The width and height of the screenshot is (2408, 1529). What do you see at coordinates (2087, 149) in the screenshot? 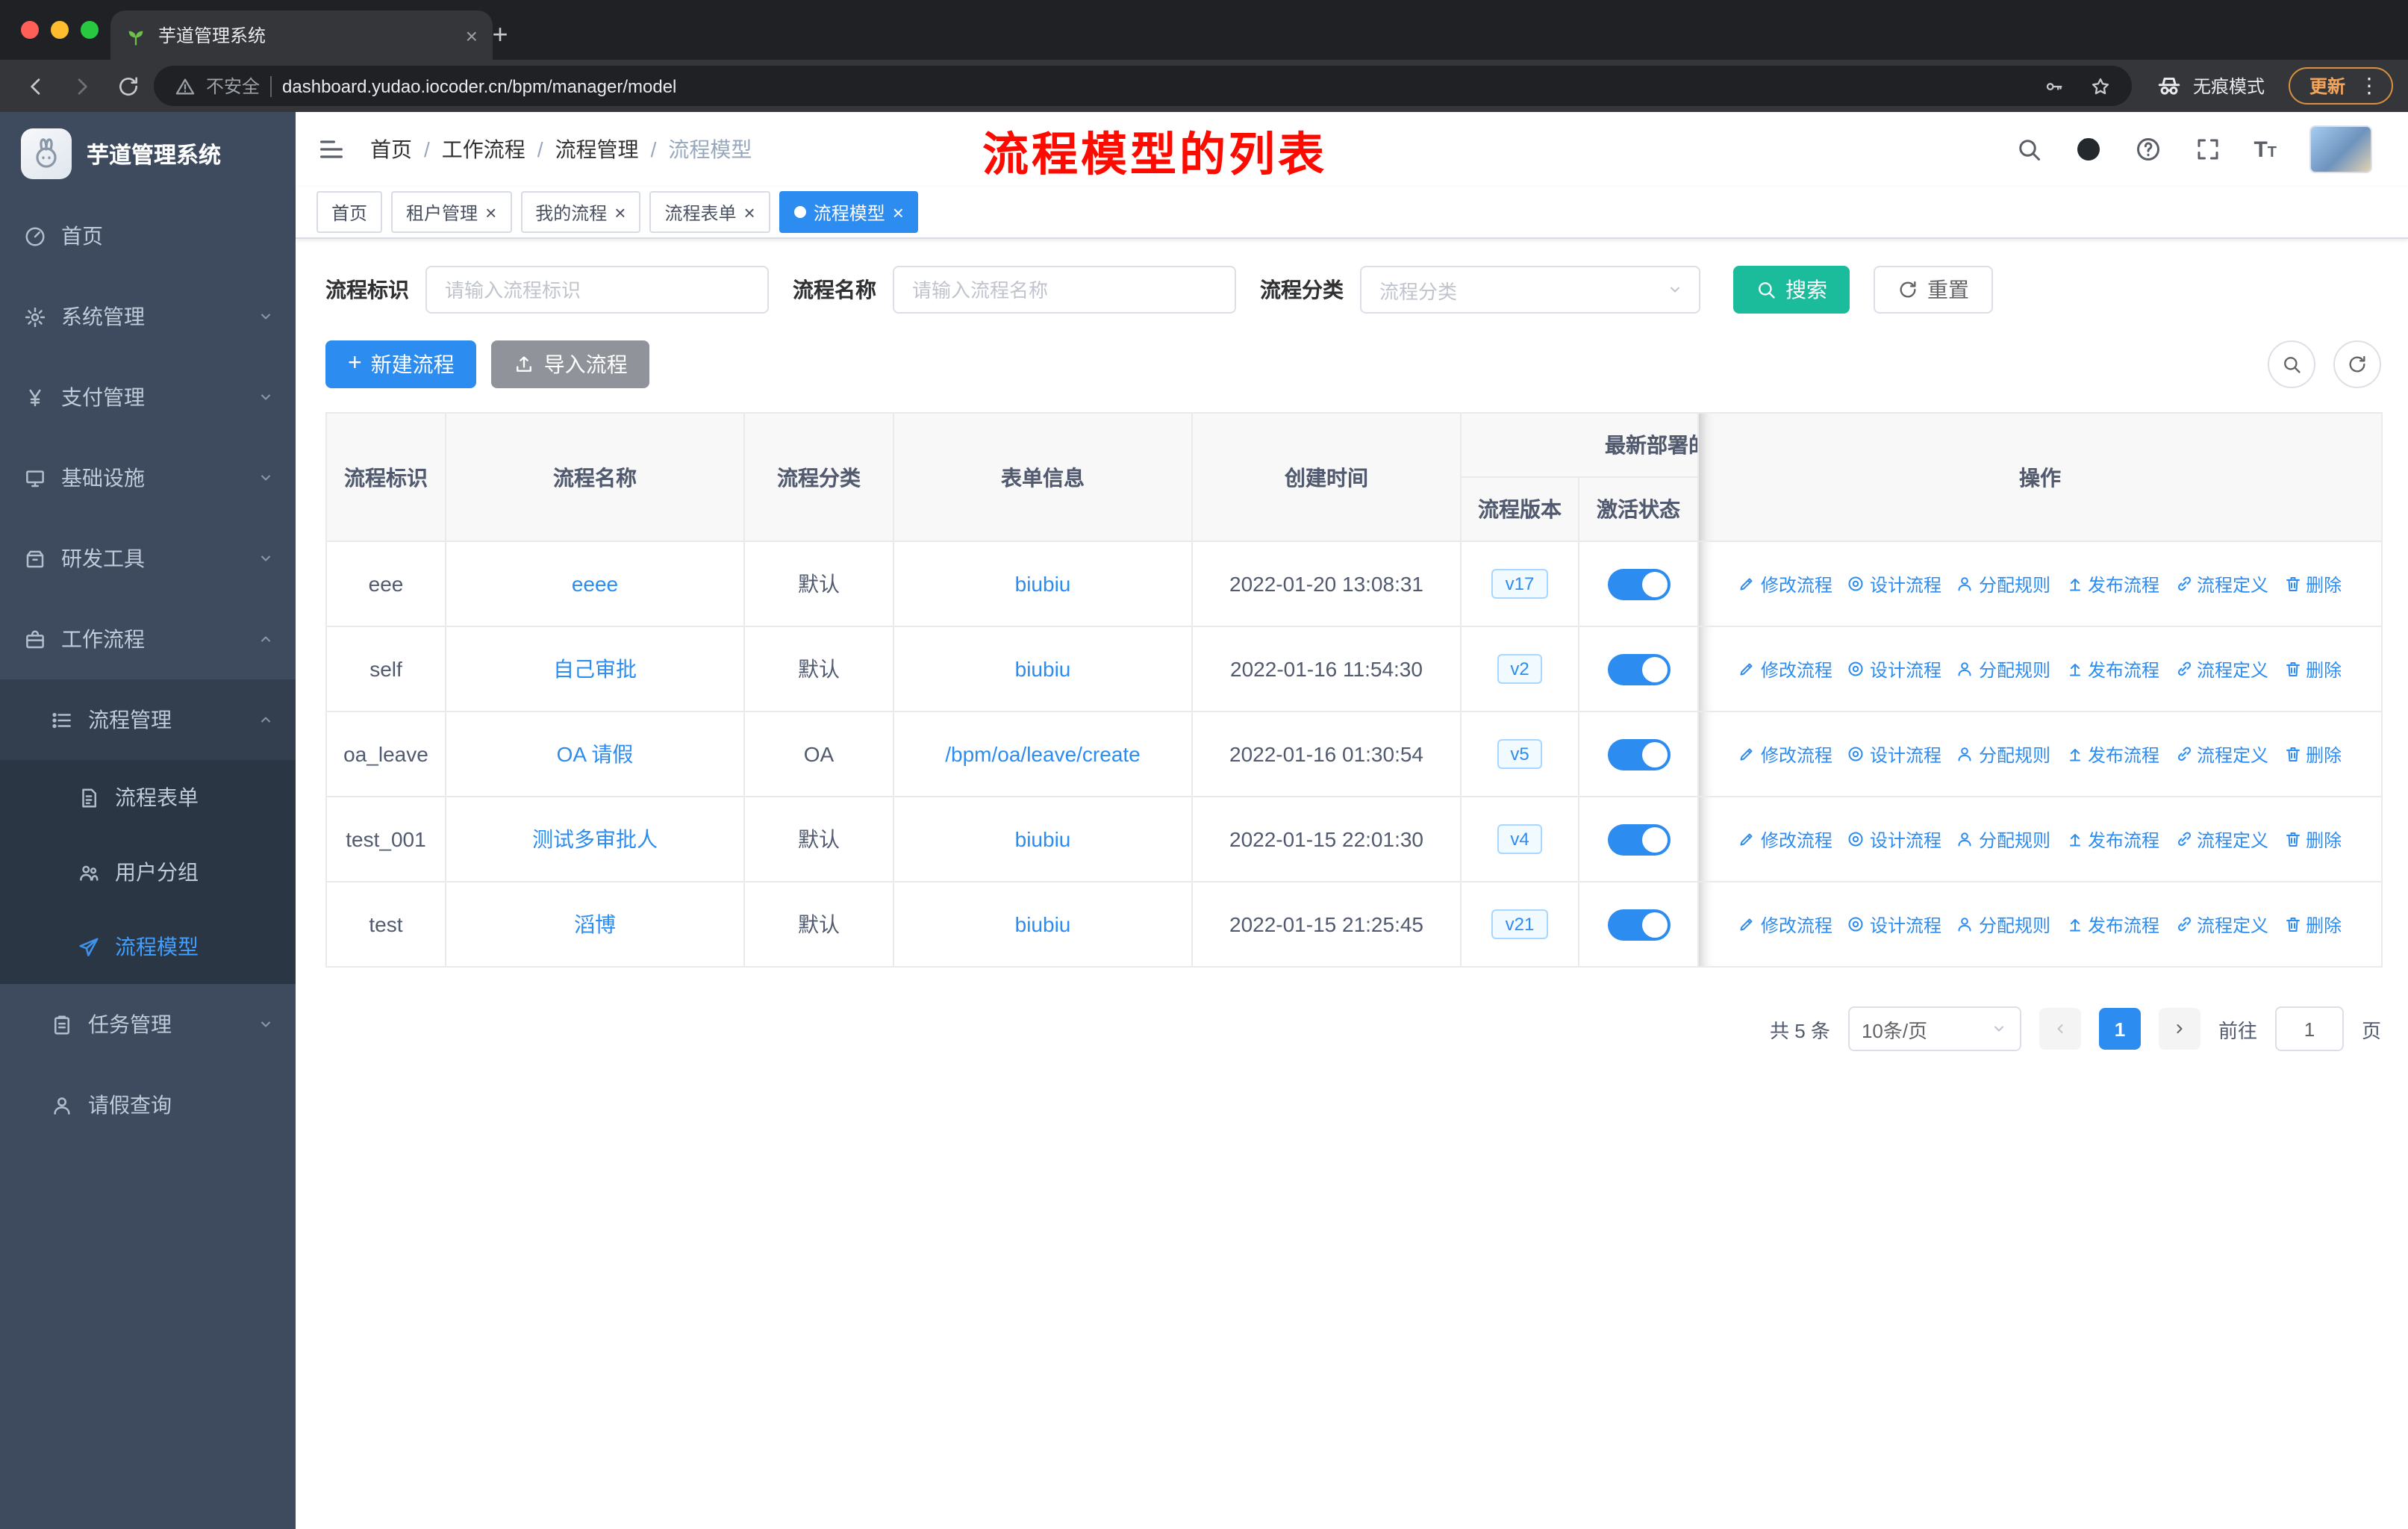
I see `github-icon` at bounding box center [2087, 149].